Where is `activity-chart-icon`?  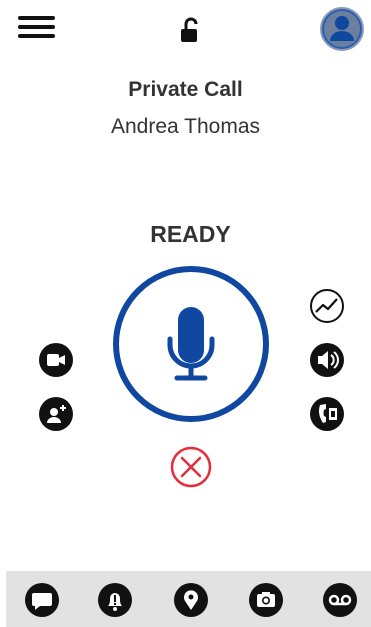
activity-chart-icon is located at coordinates (327, 306).